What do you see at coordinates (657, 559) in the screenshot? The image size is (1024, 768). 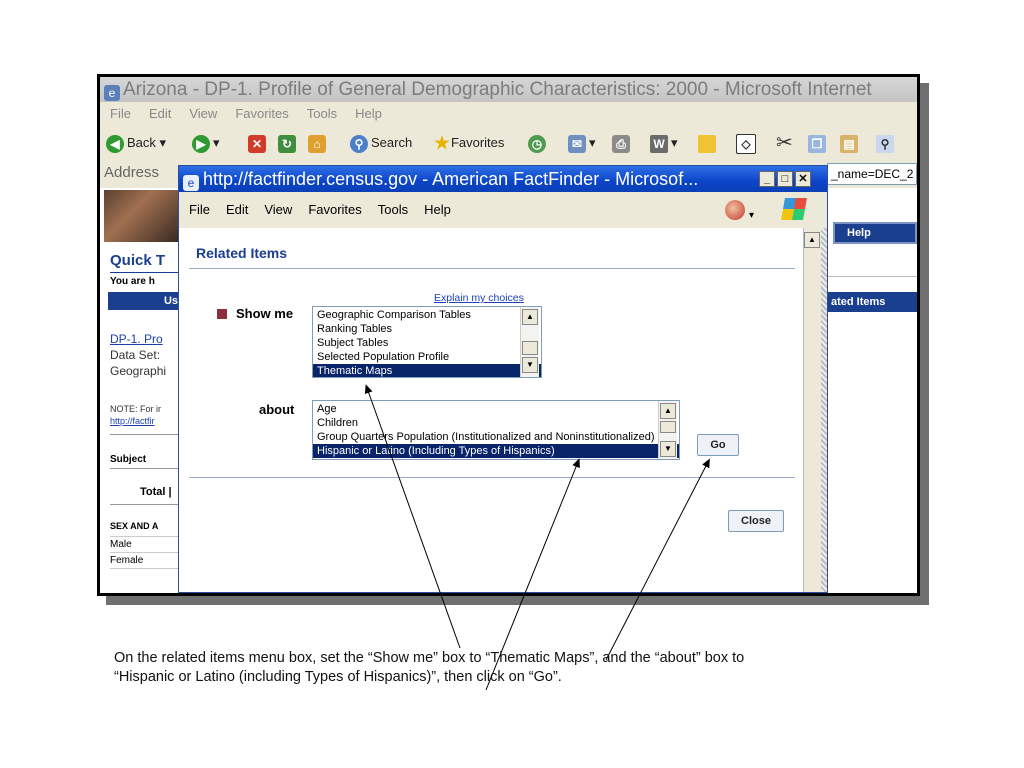 I see `arrow-to-go` at bounding box center [657, 559].